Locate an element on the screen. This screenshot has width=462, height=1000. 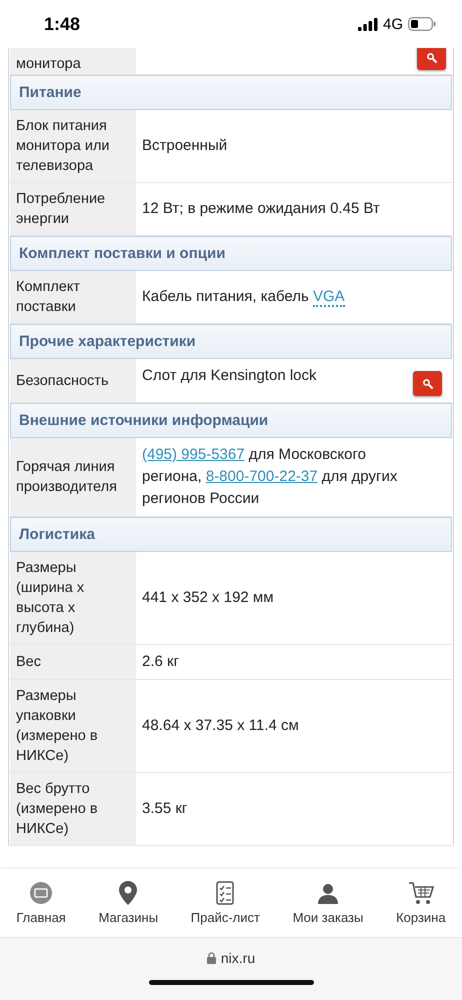
map-pin-icon is located at coordinates (128, 893).